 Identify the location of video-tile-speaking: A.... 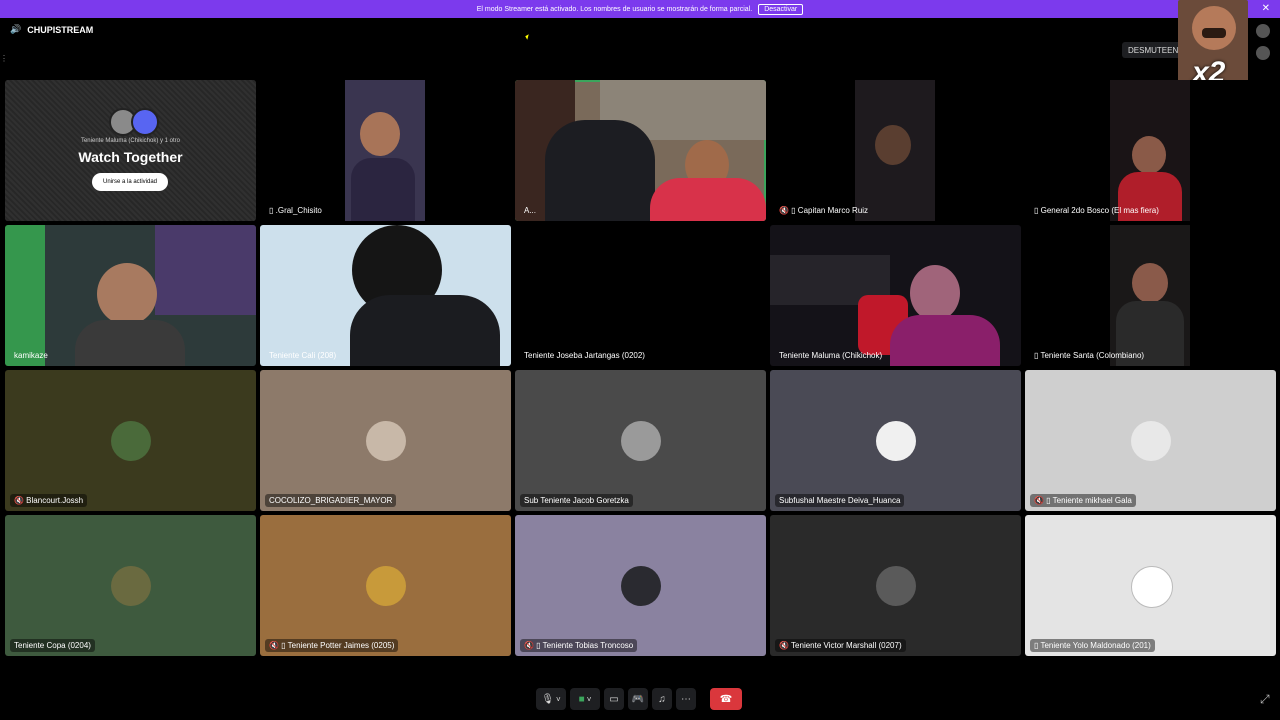
(640, 150).